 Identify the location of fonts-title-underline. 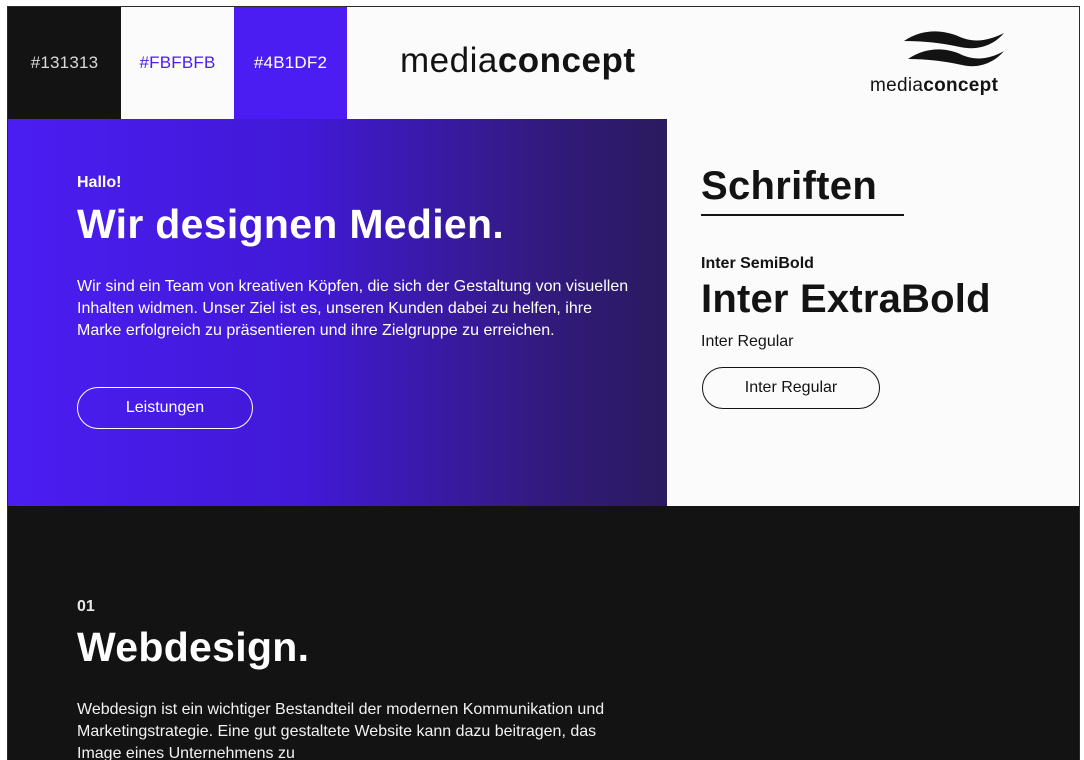
(802, 215).